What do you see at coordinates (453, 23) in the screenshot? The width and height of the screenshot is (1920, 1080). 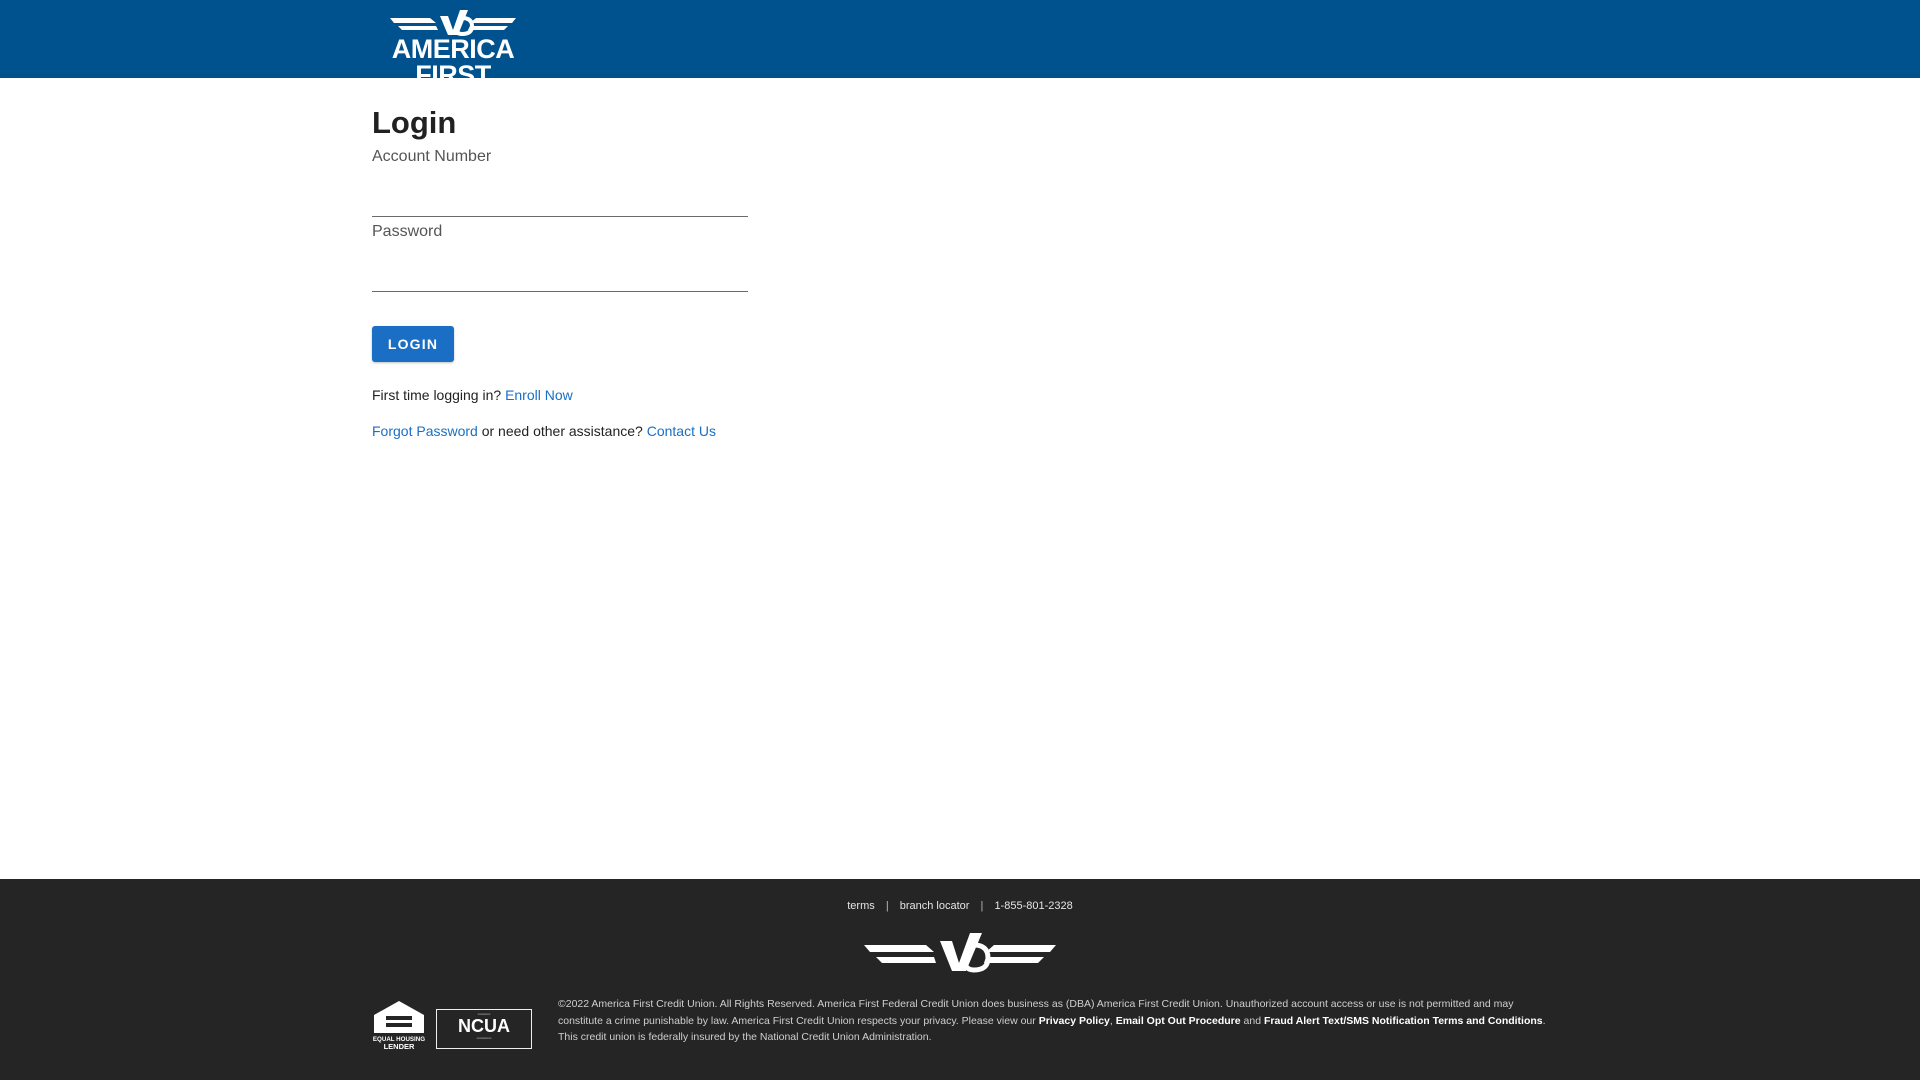 I see `eagle-logo-icon` at bounding box center [453, 23].